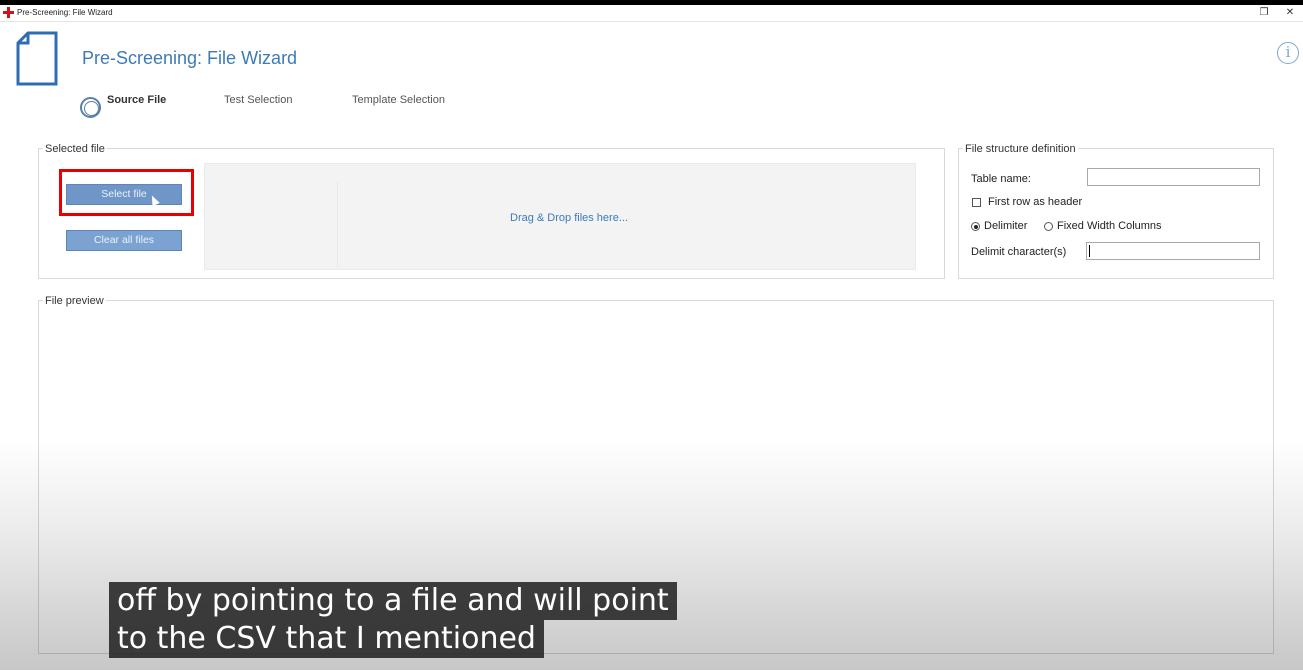  Describe the element at coordinates (1290, 13) in the screenshot. I see `close-window-icon: ✕` at that location.